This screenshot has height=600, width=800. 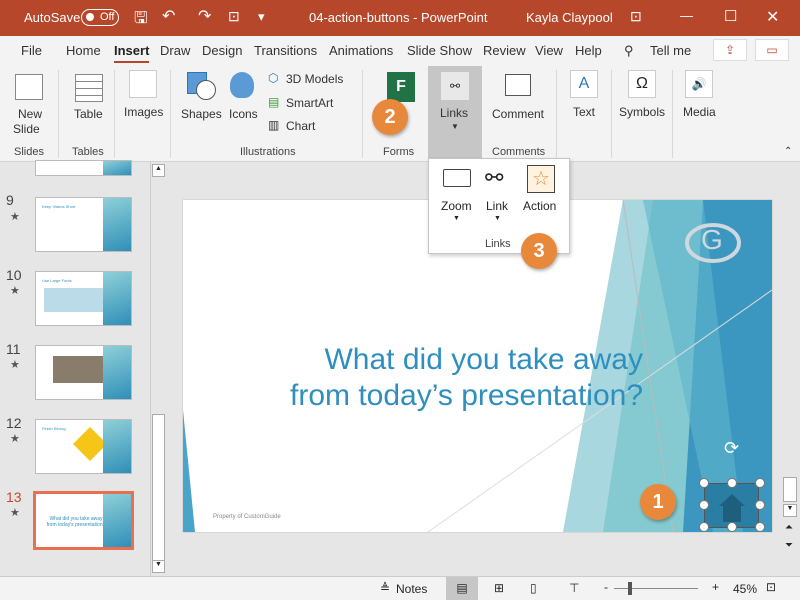 I want to click on tab-view: View, so click(x=549, y=50).